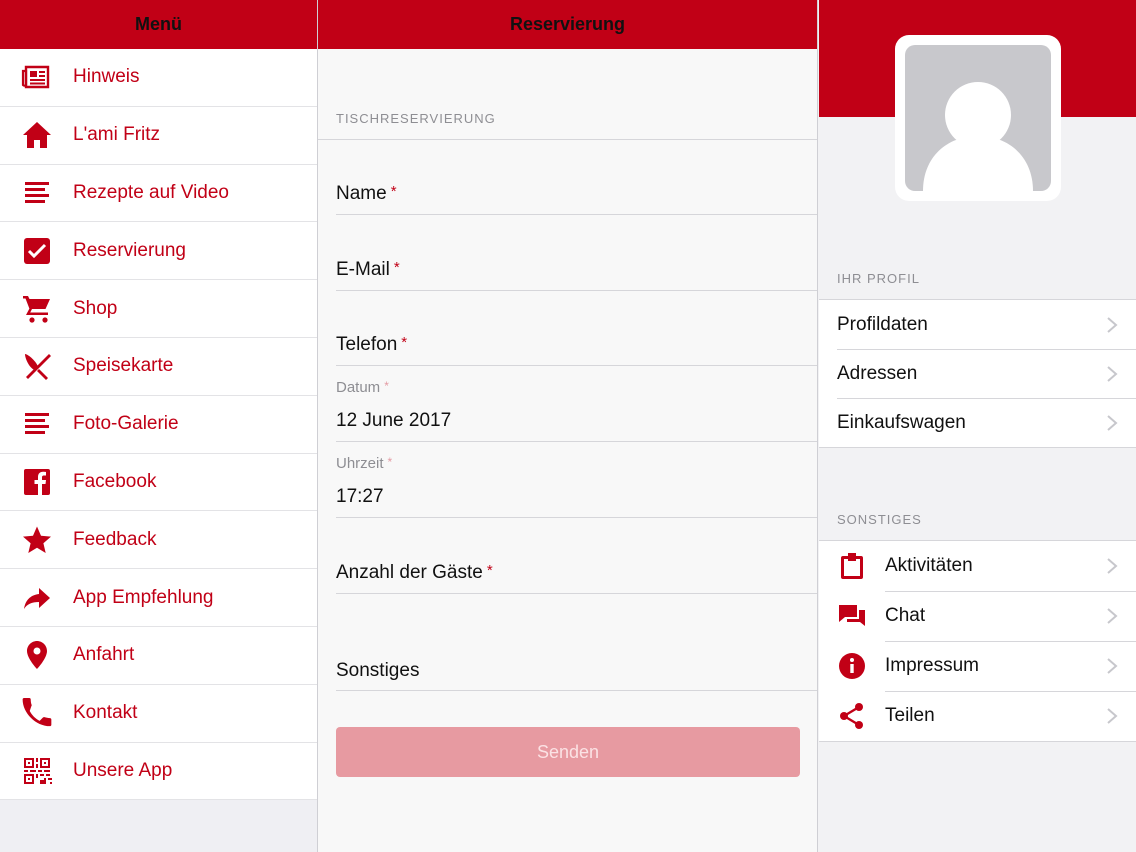 This screenshot has height=852, width=1136. Describe the element at coordinates (366, 193) in the screenshot. I see `name-field-label: Name *` at that location.